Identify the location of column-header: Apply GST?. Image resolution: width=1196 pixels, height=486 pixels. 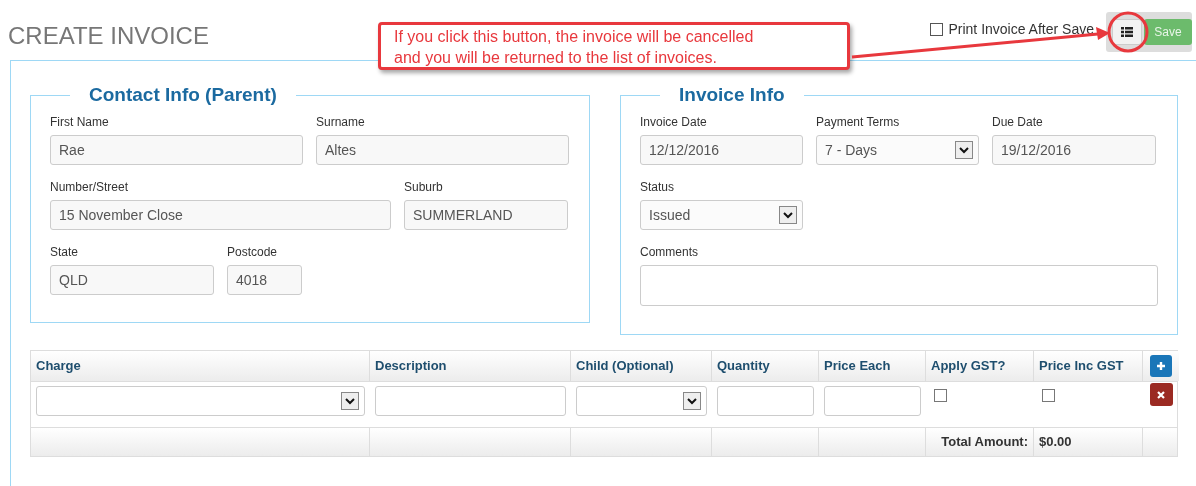
(980, 366).